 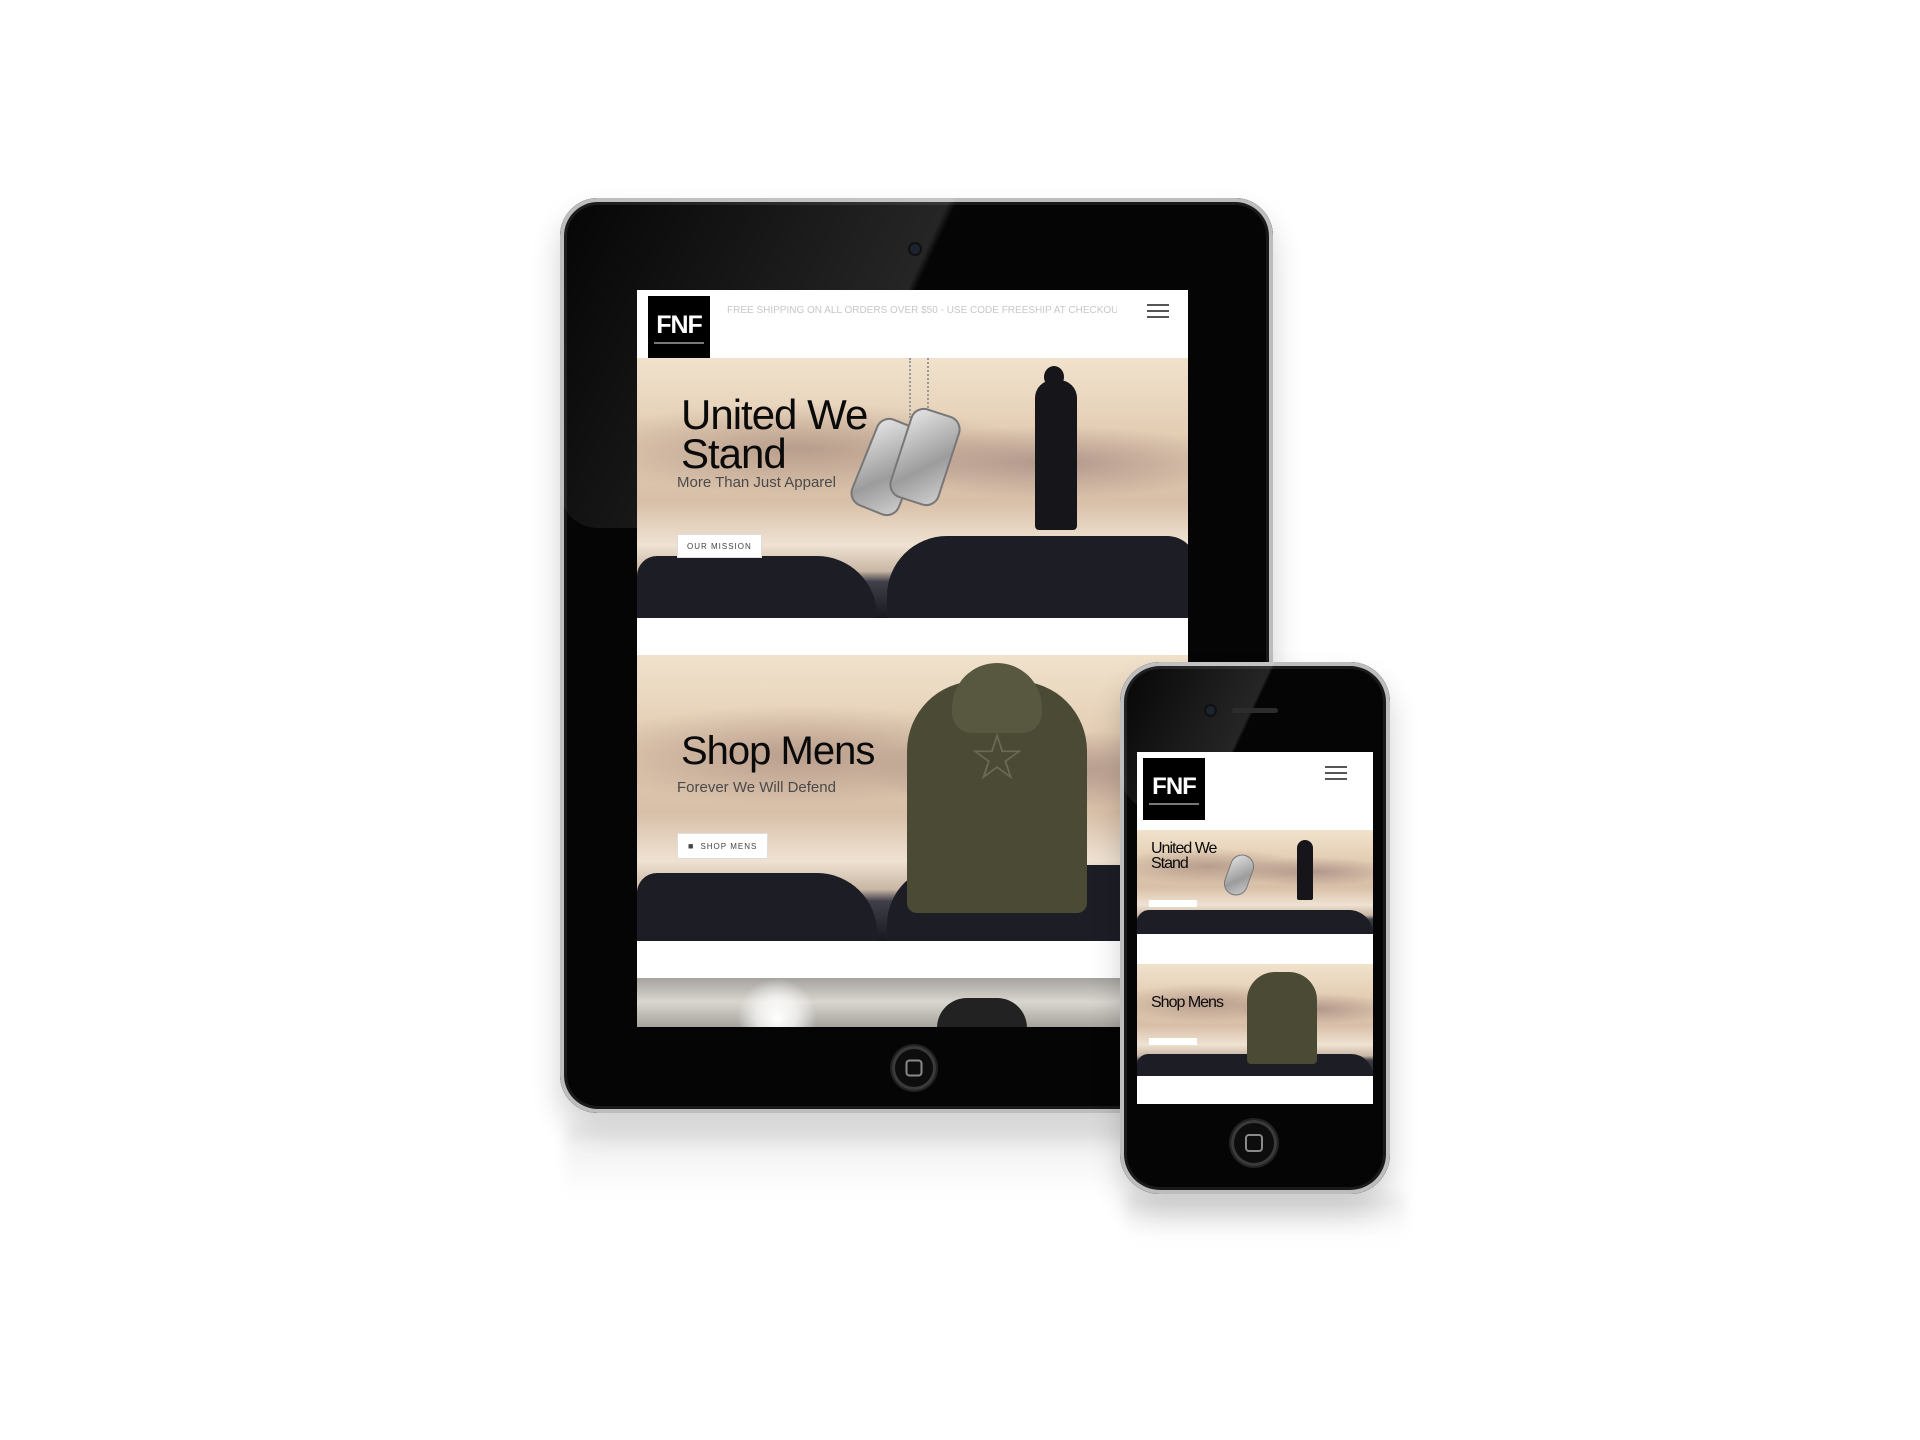 What do you see at coordinates (1210, 710) in the screenshot?
I see `phone-camera-icon` at bounding box center [1210, 710].